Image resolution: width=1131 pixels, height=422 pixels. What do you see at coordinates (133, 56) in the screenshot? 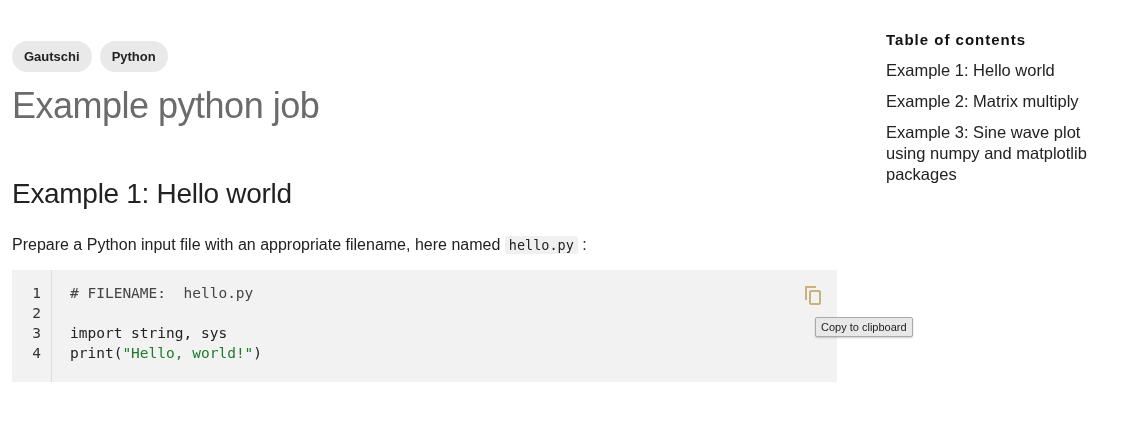
I see `tag-chip: Python` at bounding box center [133, 56].